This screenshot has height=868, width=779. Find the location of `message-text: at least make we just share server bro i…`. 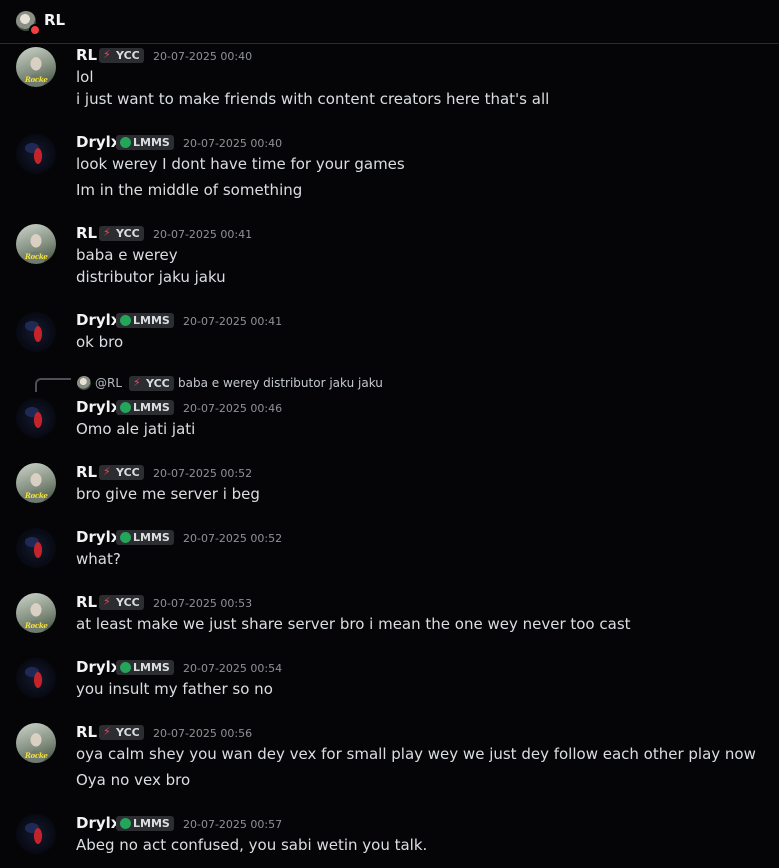

message-text: at least make we just share server bro i… is located at coordinates (353, 624).